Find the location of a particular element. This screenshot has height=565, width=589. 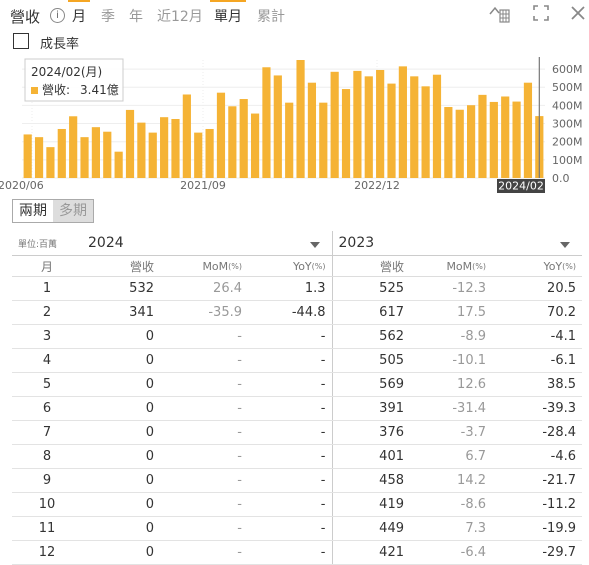

cell-r2: 401 is located at coordinates (370, 456).